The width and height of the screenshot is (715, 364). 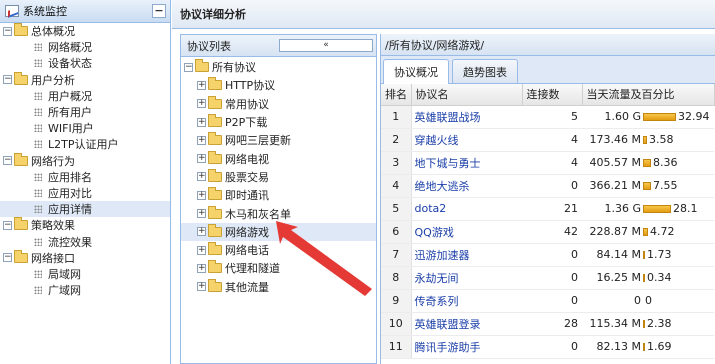 What do you see at coordinates (278, 231) in the screenshot?
I see `protocol-tree-item: + 网络游戏` at bounding box center [278, 231].